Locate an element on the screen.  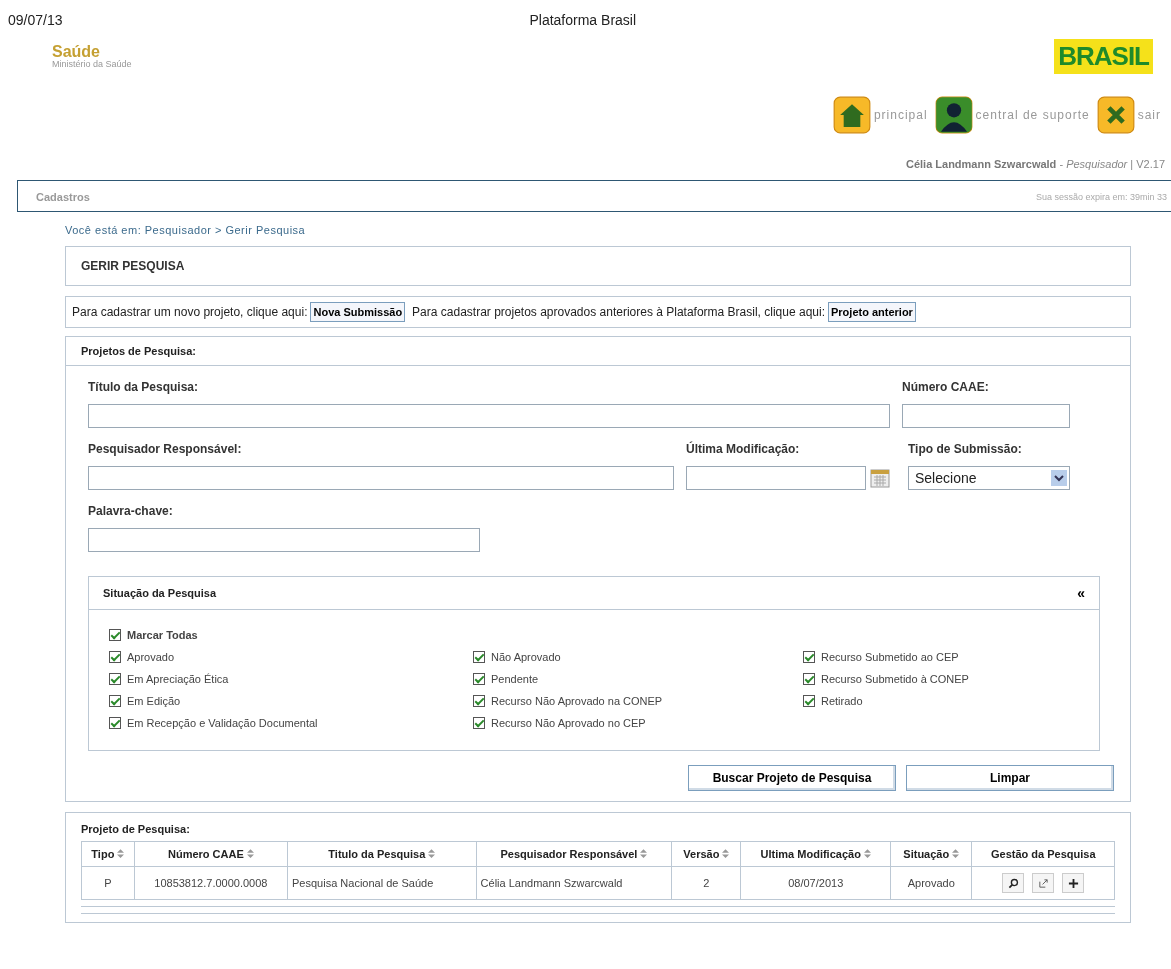
external-link-button is located at coordinates (1043, 883).